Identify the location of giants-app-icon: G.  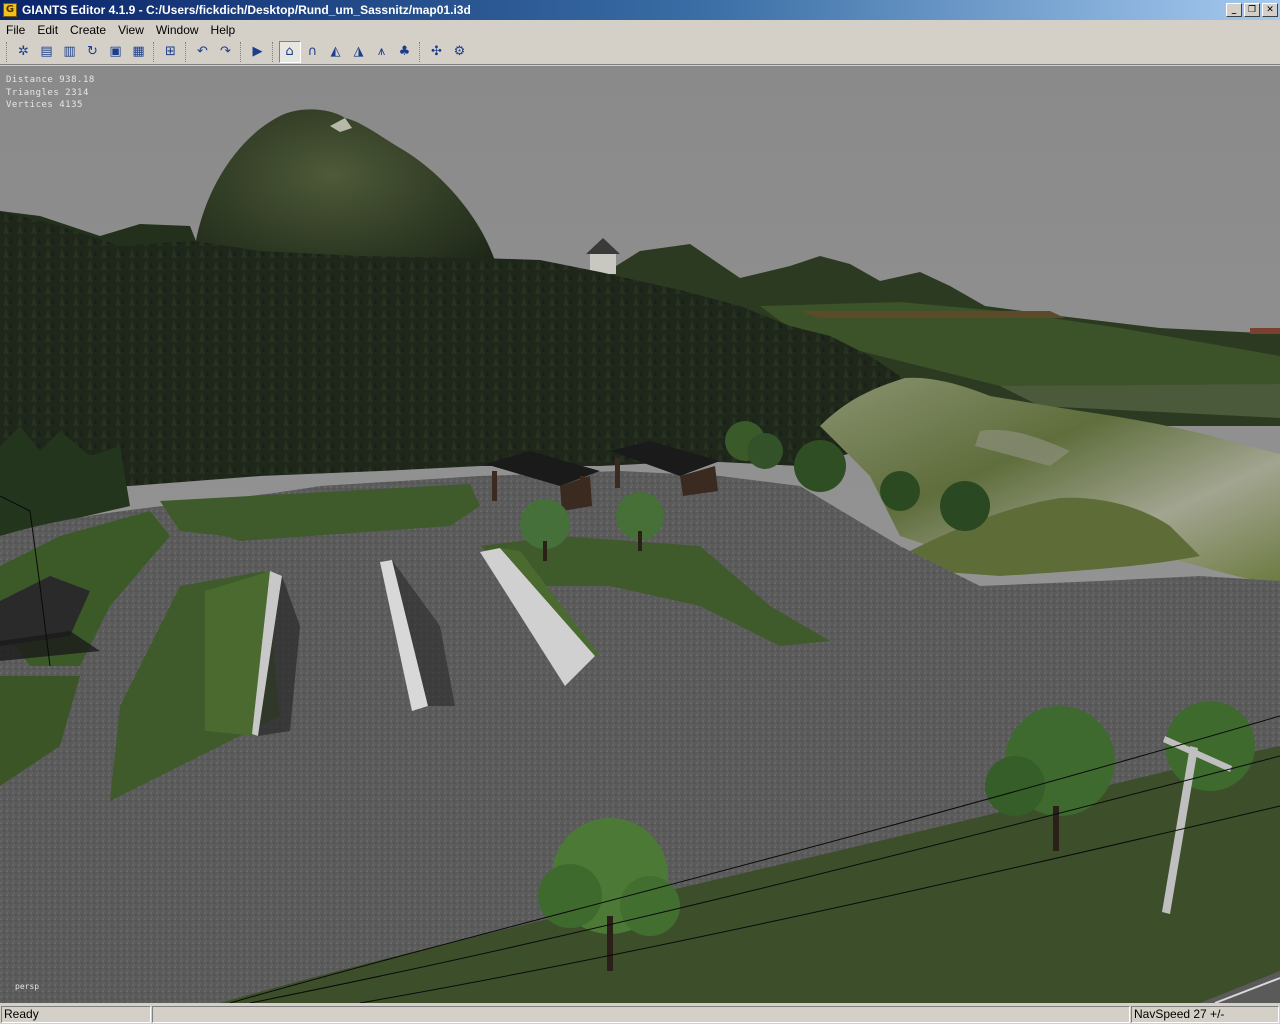
(10, 10).